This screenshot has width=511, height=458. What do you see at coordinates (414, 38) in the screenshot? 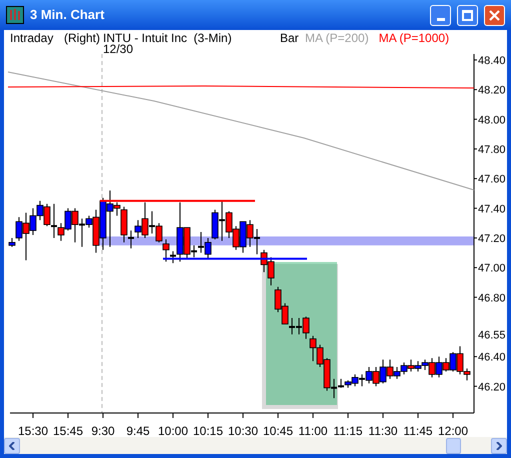
I see `indicator-label: MA (P=1000)` at bounding box center [414, 38].